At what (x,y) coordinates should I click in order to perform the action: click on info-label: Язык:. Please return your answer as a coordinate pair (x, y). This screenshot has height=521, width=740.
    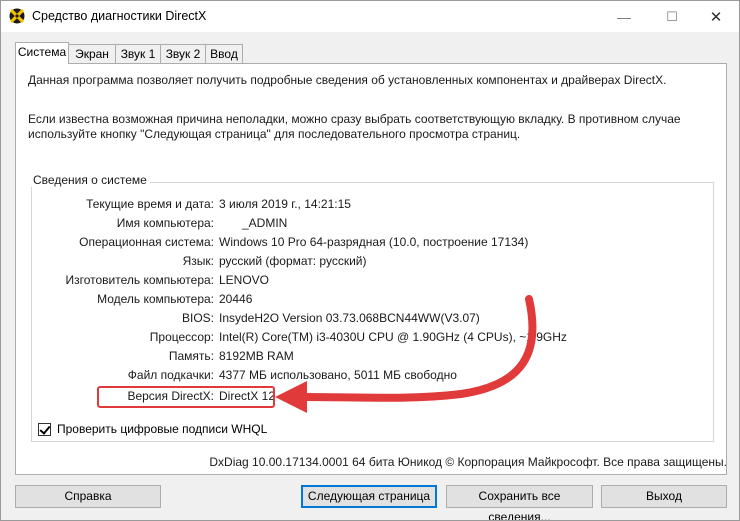
    Looking at the image, I should click on (198, 261).